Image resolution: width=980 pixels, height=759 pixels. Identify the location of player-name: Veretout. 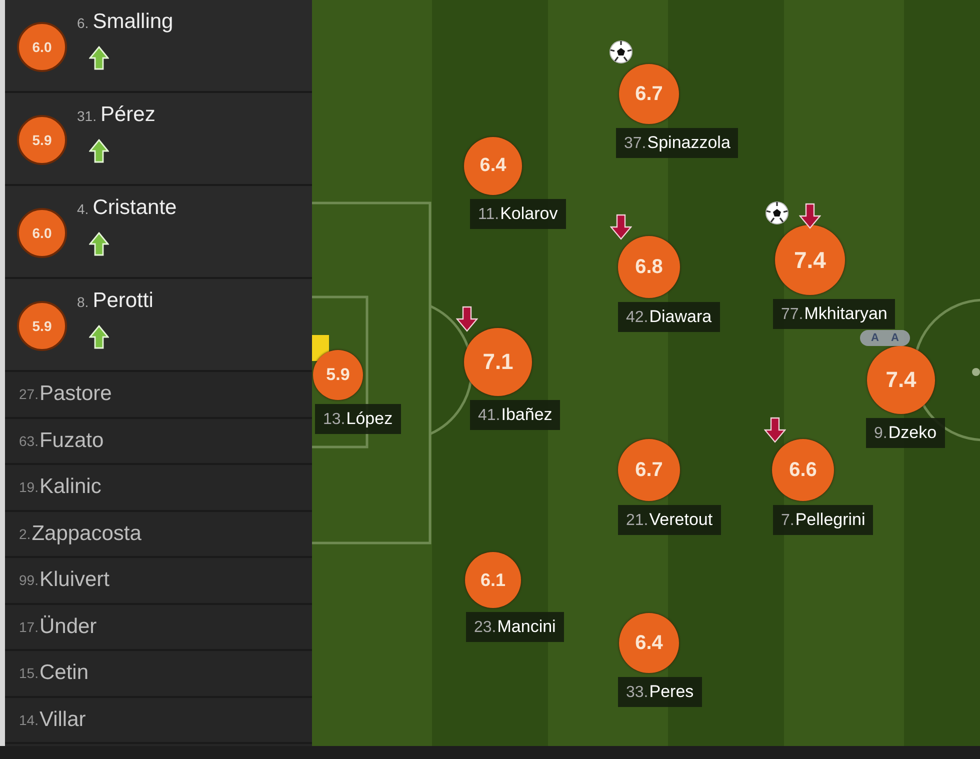
(681, 520).